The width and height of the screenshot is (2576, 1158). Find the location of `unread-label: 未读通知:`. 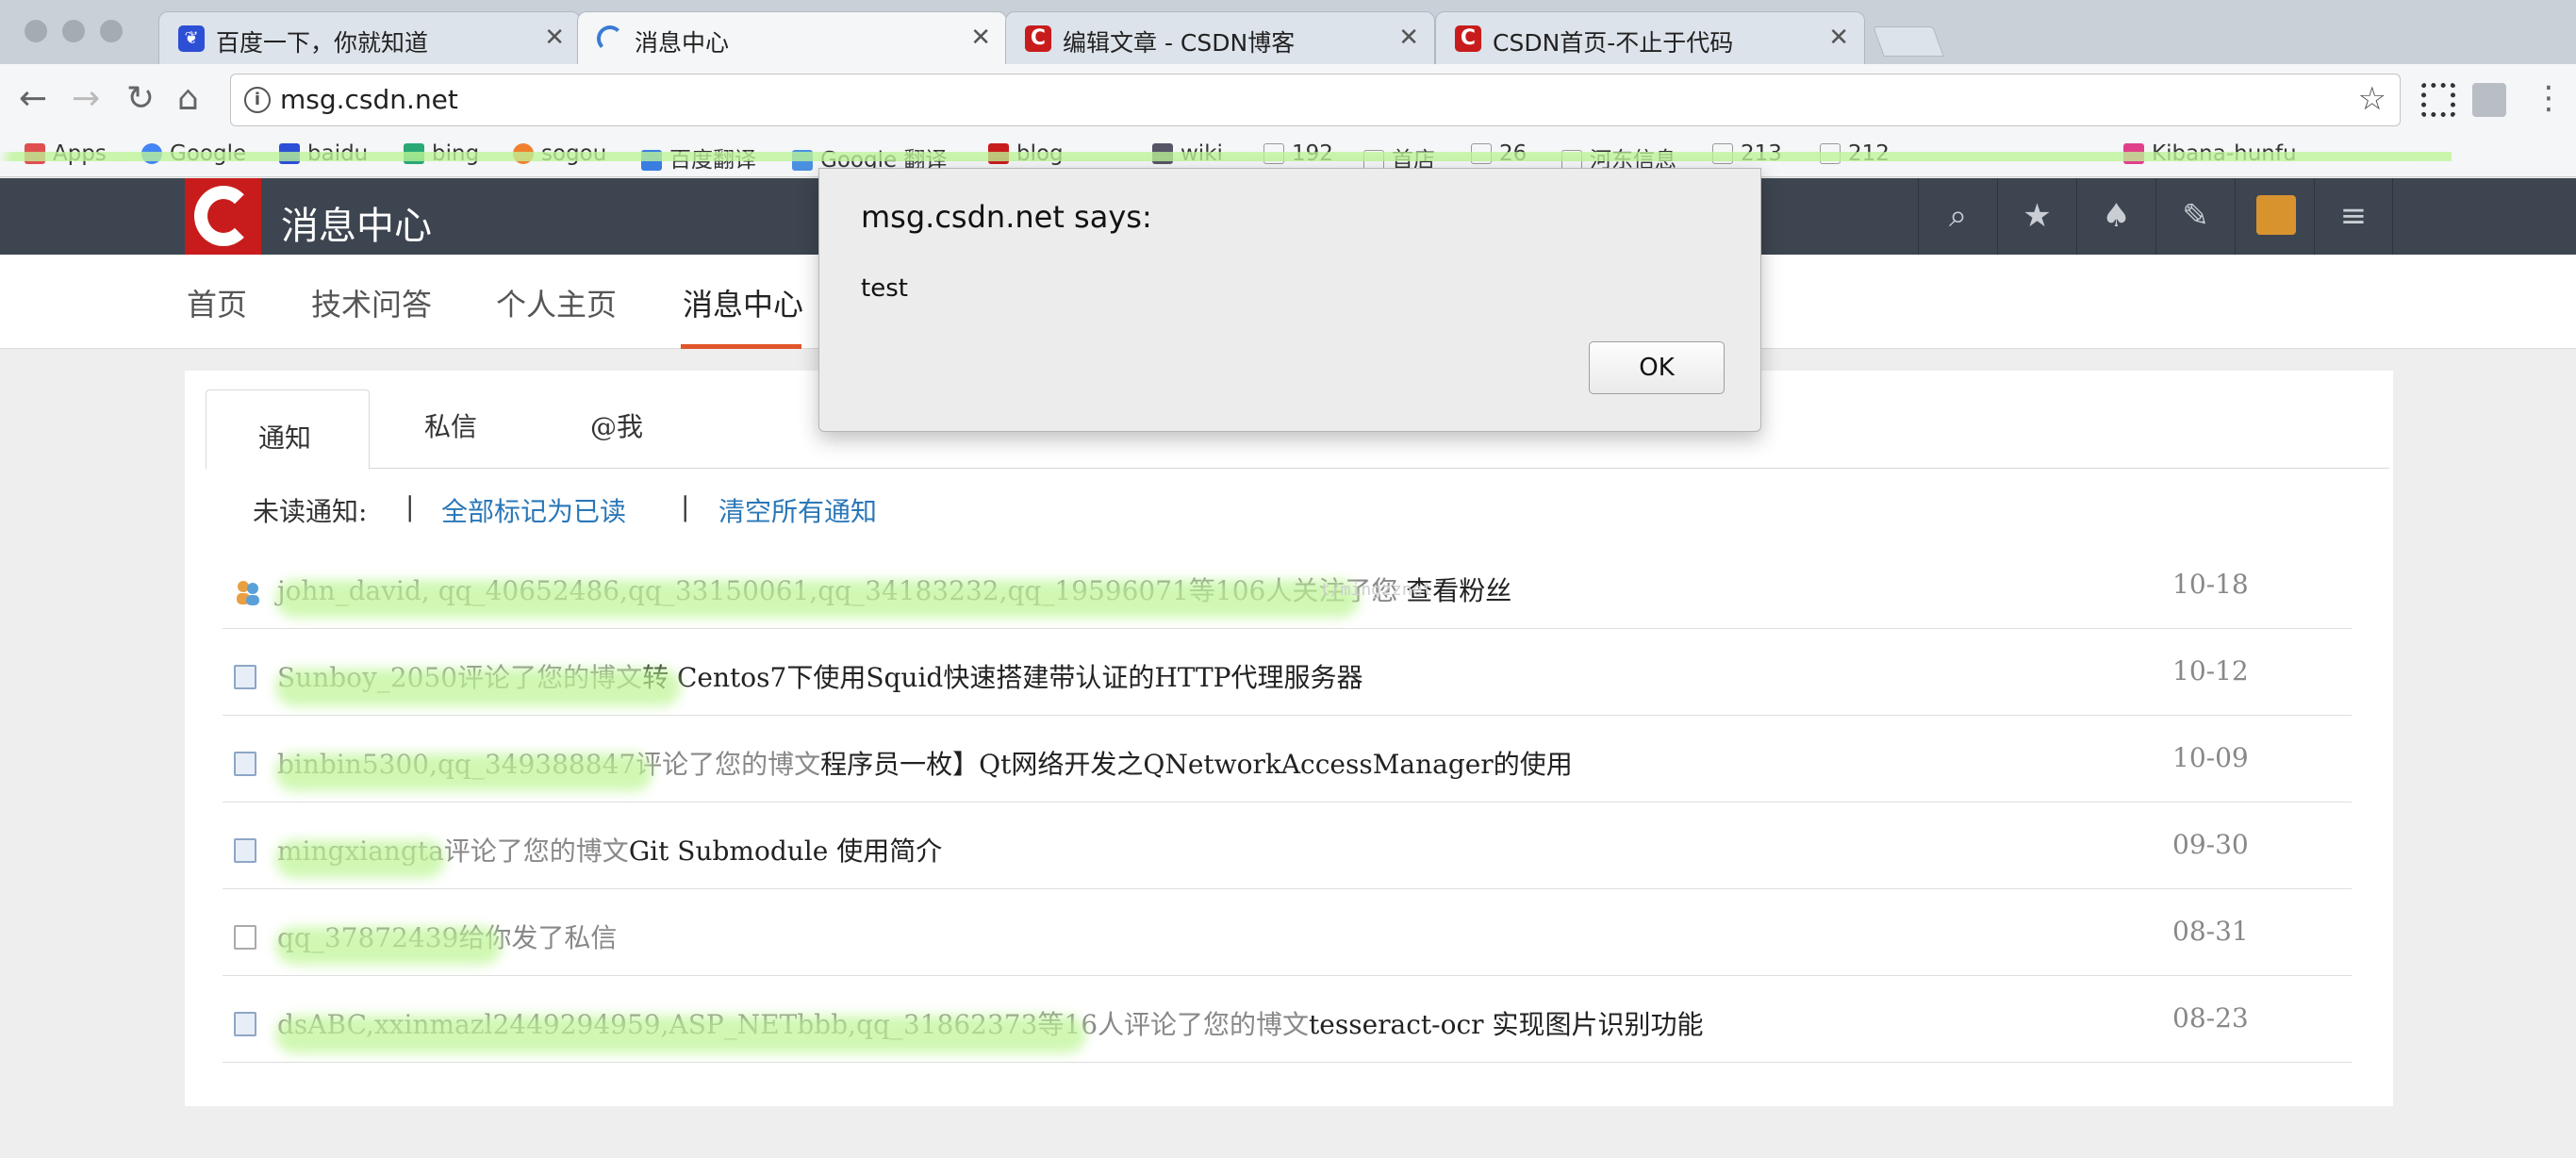

unread-label: 未读通知: is located at coordinates (310, 511).